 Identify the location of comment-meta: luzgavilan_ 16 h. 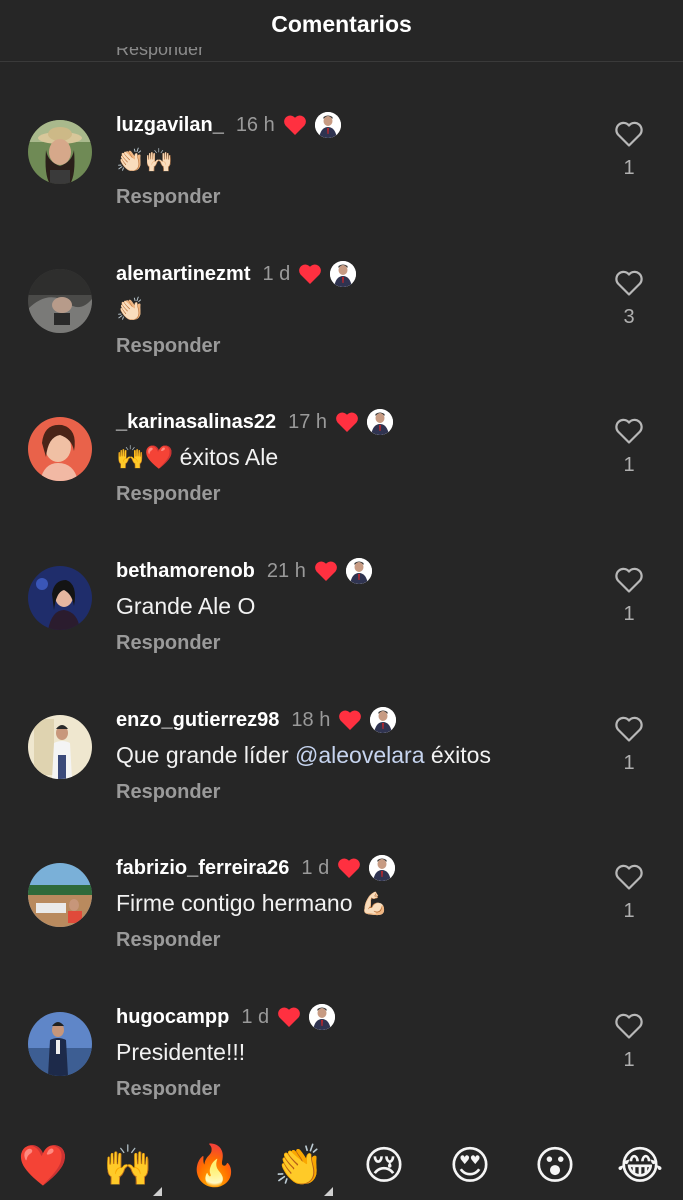
(228, 125).